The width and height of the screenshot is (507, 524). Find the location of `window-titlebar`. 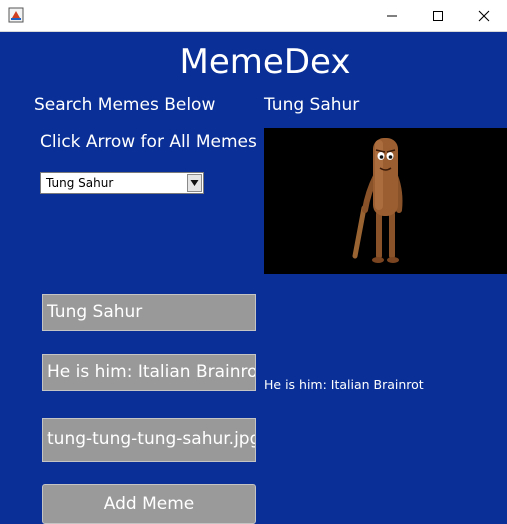

window-titlebar is located at coordinates (253, 16).